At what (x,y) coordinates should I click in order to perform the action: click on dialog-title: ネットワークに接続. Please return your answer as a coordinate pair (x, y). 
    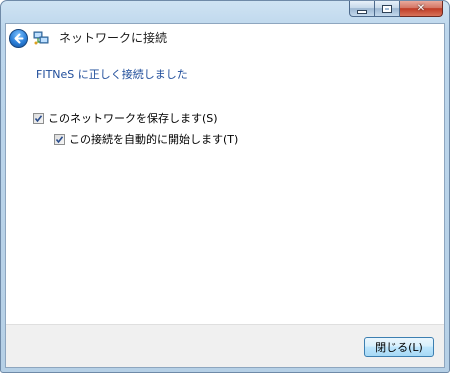
    Looking at the image, I should click on (113, 38).